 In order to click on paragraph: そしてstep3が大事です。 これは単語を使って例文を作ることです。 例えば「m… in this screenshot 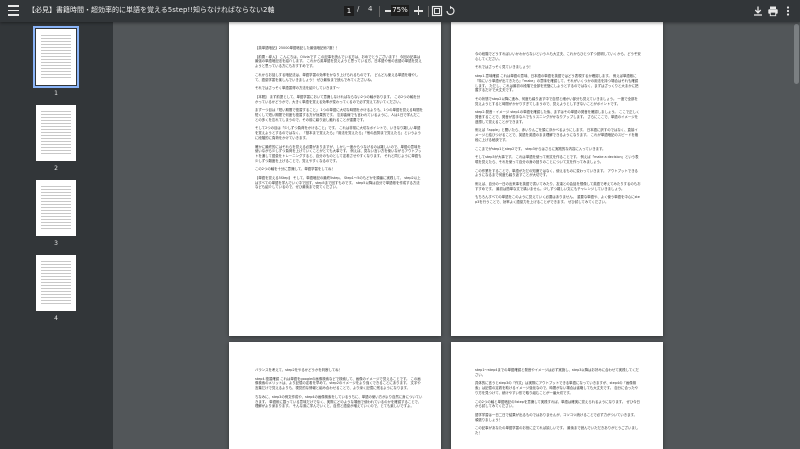, I will do `click(557, 159)`.